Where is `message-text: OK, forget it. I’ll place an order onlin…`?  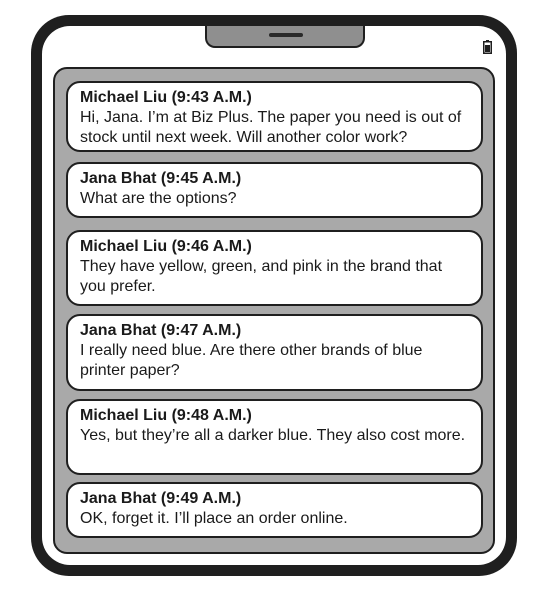 message-text: OK, forget it. I’ll place an order onlin… is located at coordinates (214, 518).